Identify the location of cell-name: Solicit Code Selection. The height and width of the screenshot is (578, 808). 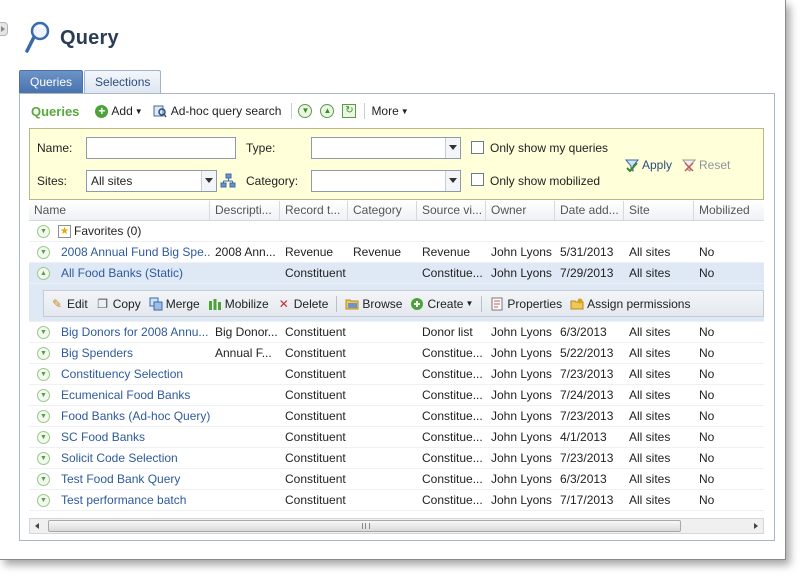
(134, 458).